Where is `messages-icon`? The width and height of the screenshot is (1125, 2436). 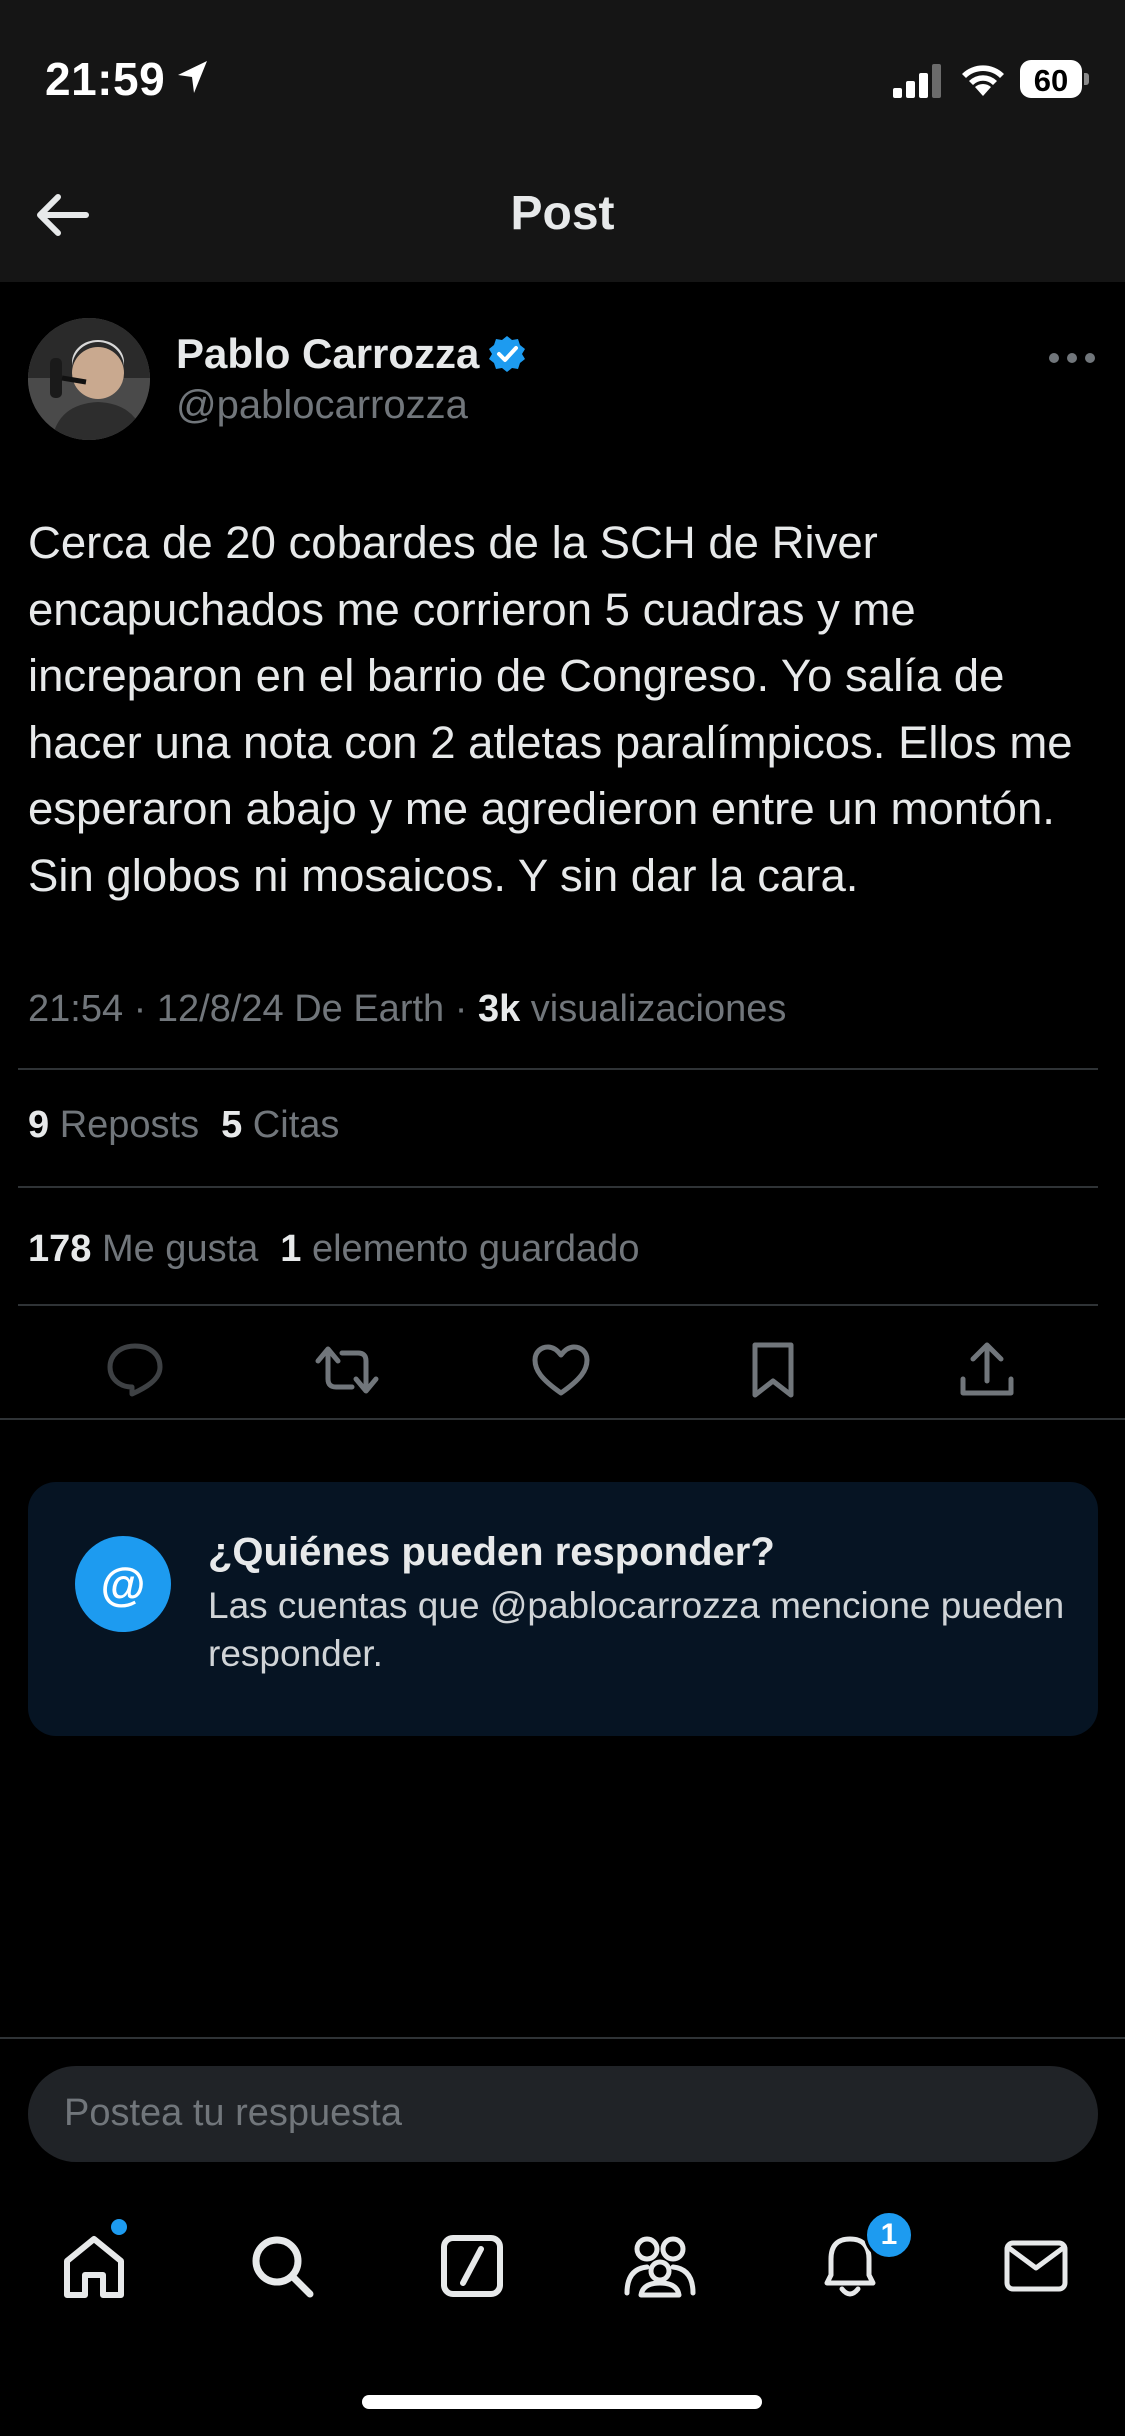
messages-icon is located at coordinates (1036, 2266).